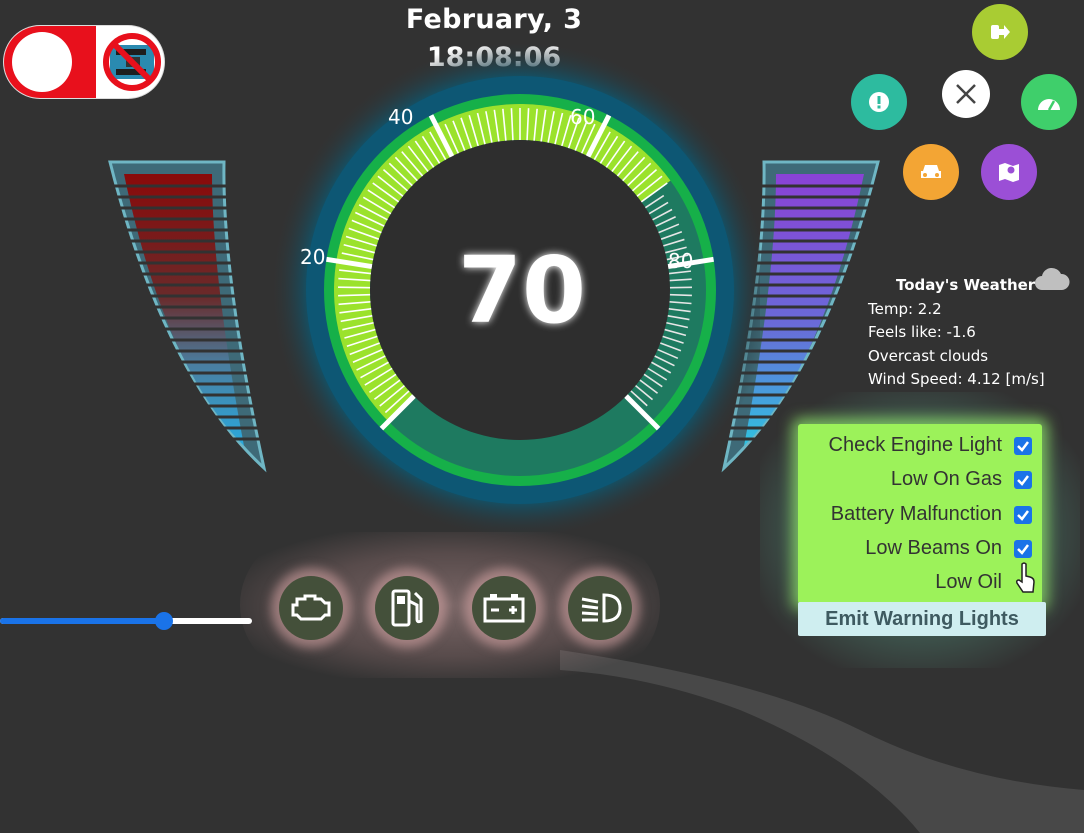 Image resolution: width=1084 pixels, height=833 pixels. What do you see at coordinates (84, 62) in the screenshot?
I see `arduino-connection-toggle` at bounding box center [84, 62].